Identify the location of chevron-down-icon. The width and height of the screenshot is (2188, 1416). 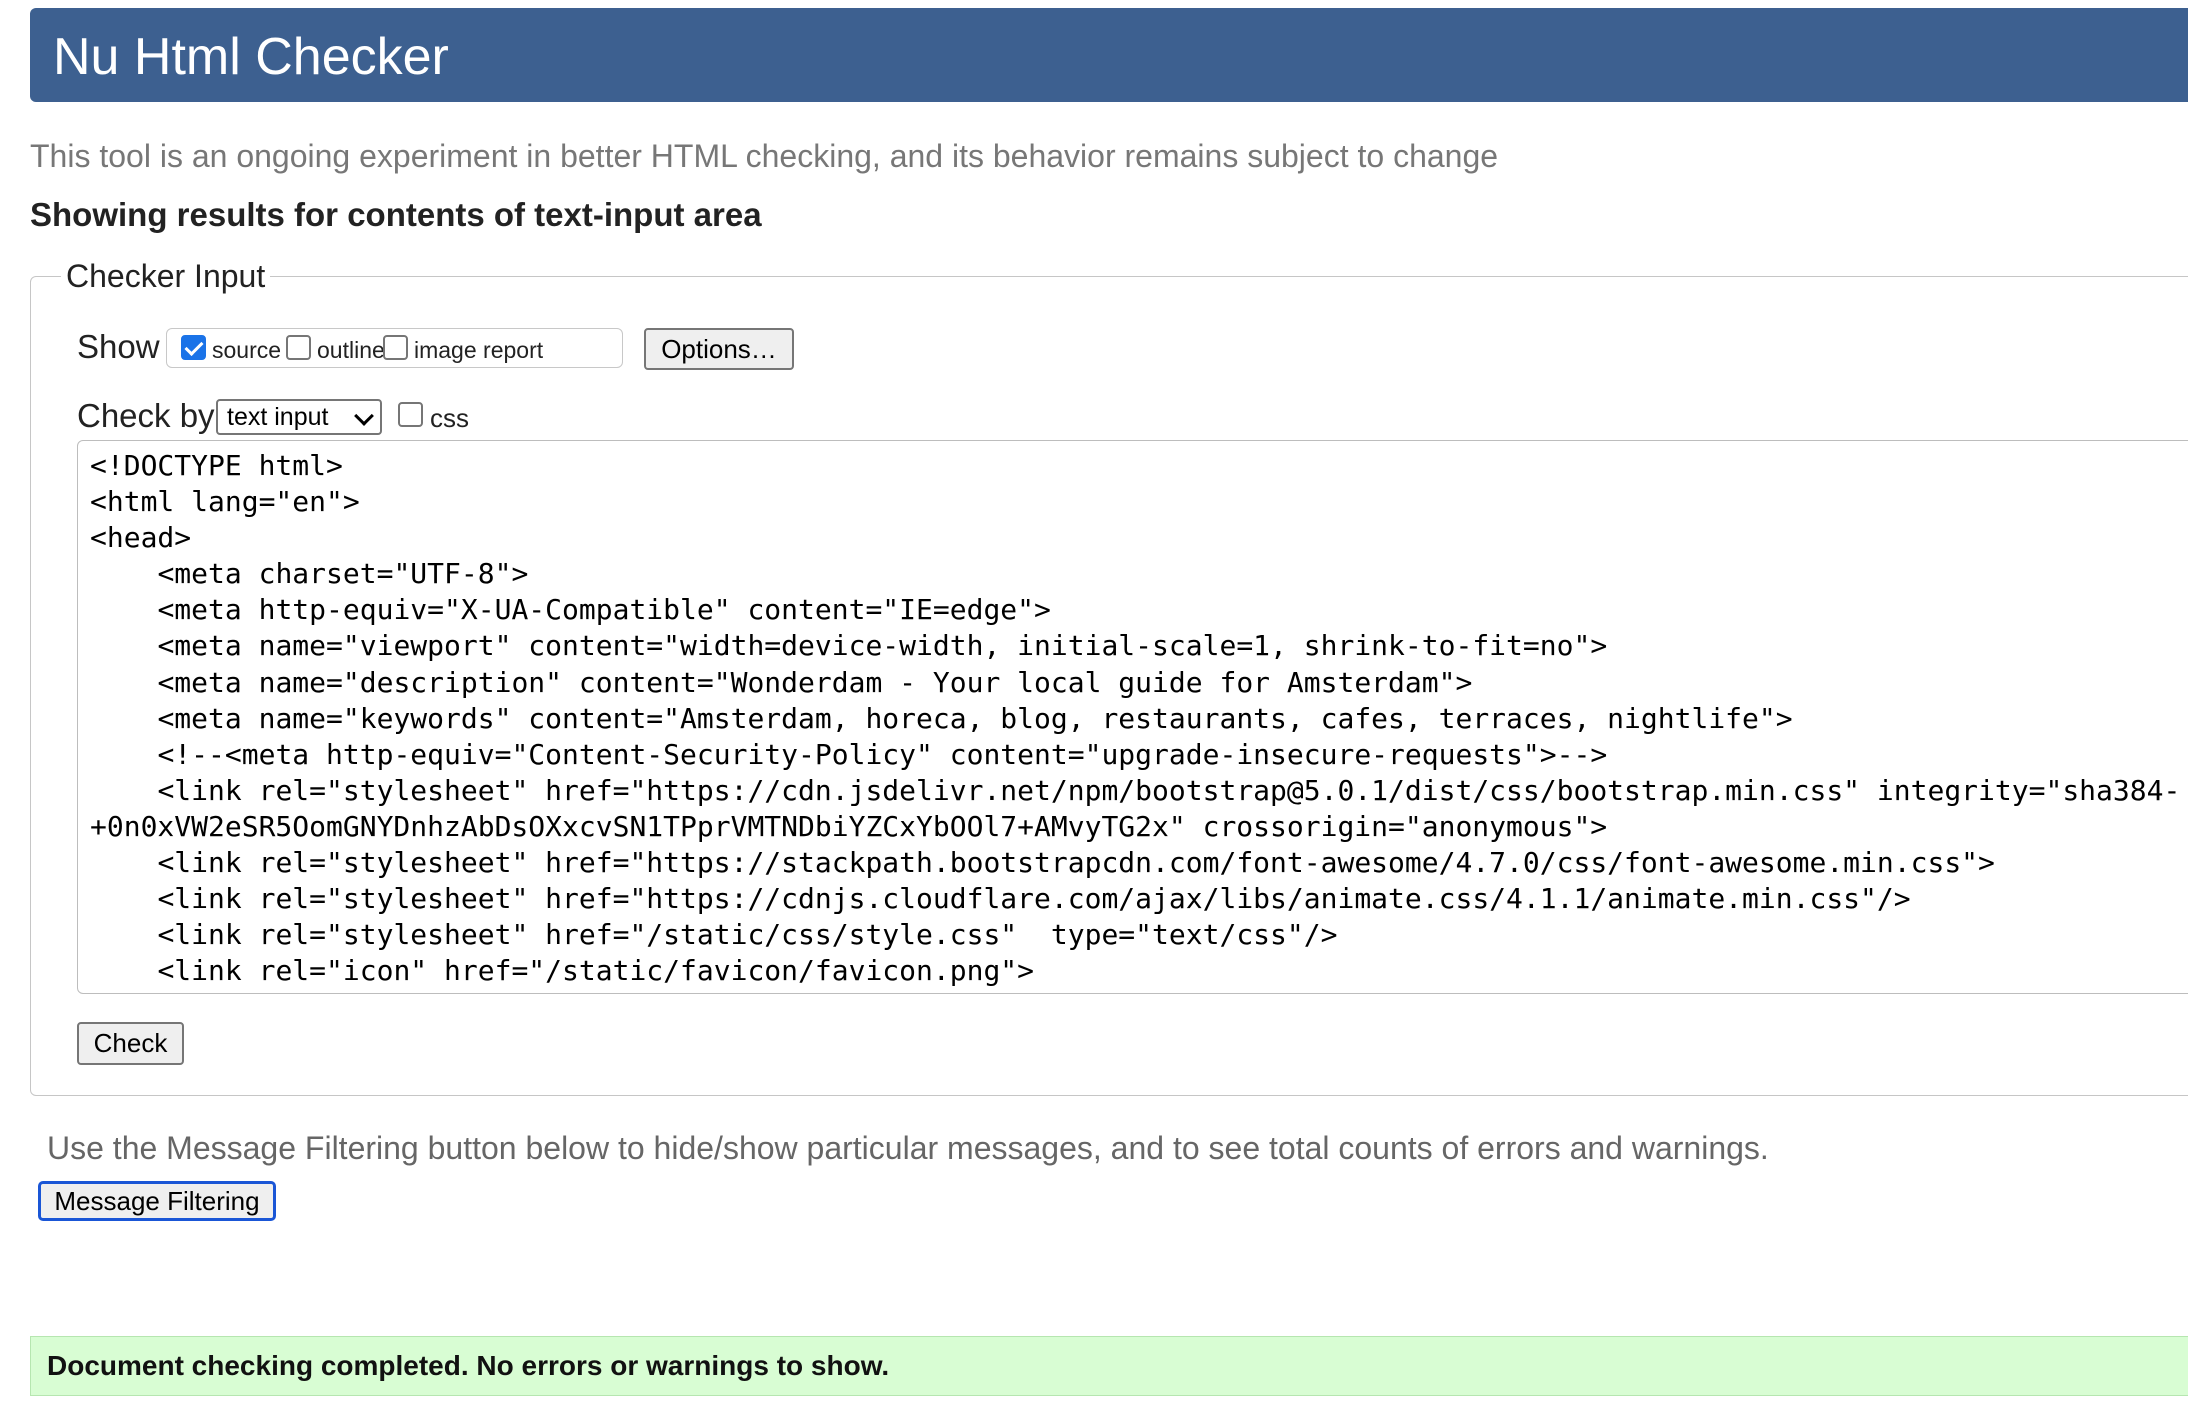
(364, 416).